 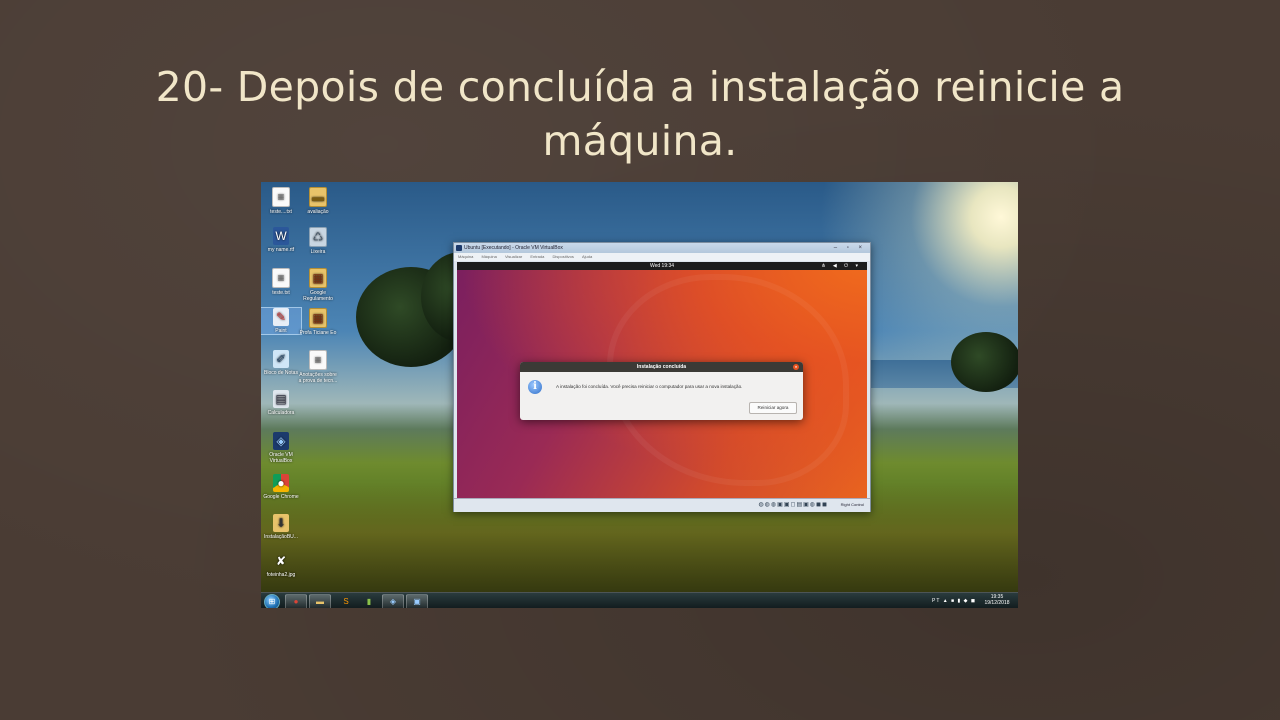 I want to click on desktop-icon-label: Calculadora, so click(x=281, y=413).